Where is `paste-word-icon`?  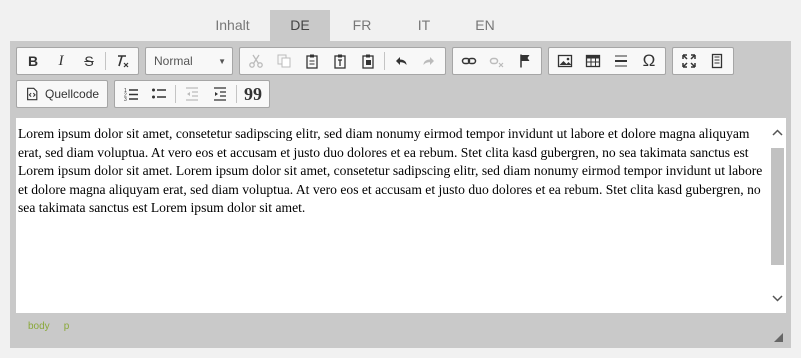 paste-word-icon is located at coordinates (368, 61).